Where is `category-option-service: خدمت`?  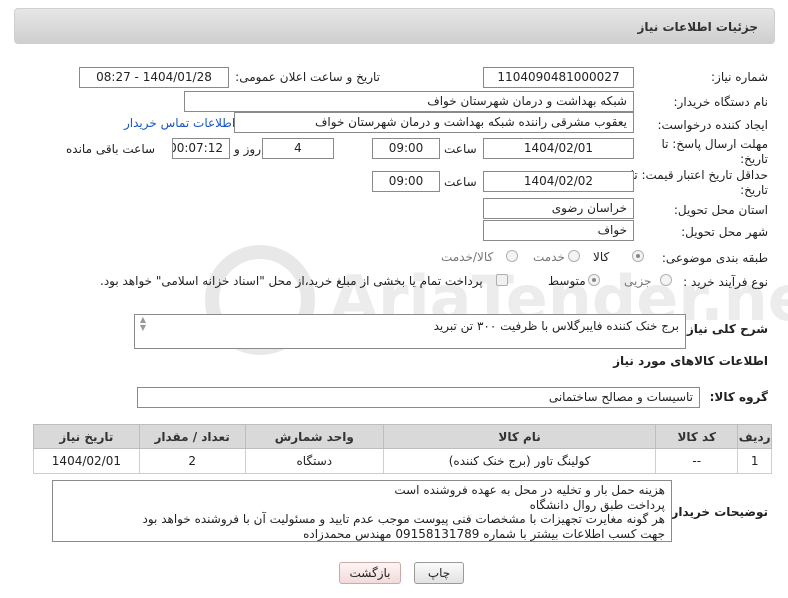 category-option-service: خدمت is located at coordinates (549, 257).